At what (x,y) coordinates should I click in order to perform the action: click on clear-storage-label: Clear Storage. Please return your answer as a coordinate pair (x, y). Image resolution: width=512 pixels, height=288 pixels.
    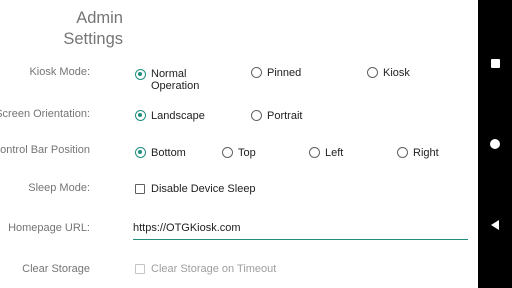
    Looking at the image, I should click on (56, 269).